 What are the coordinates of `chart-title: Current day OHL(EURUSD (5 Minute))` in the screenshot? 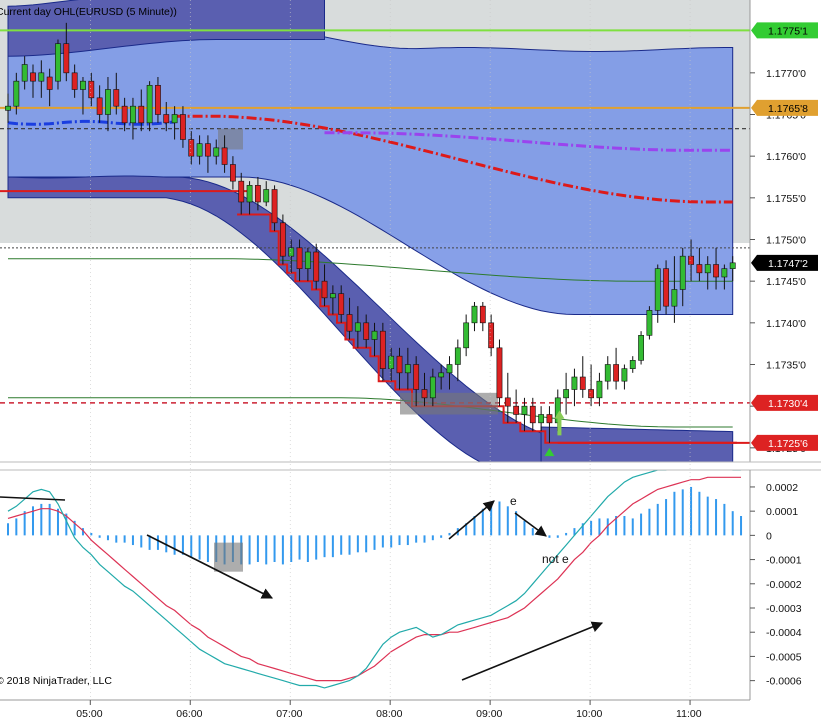 It's located at (88, 12).